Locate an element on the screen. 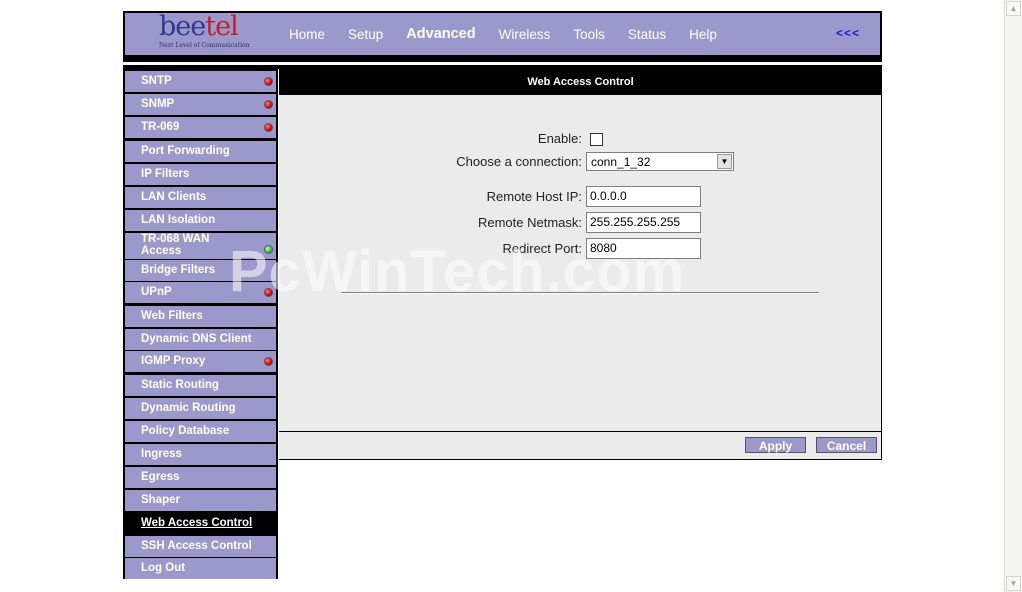  sidebar-item-tr068-wan-access: TR-068 WAN Access is located at coordinates (200, 246).